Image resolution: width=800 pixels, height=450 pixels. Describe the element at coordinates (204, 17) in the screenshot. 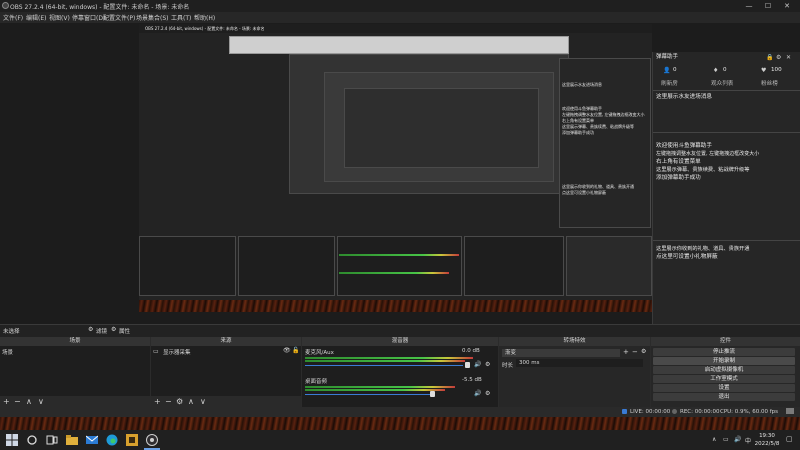

I see `menu-help: 帮助(H)` at that location.